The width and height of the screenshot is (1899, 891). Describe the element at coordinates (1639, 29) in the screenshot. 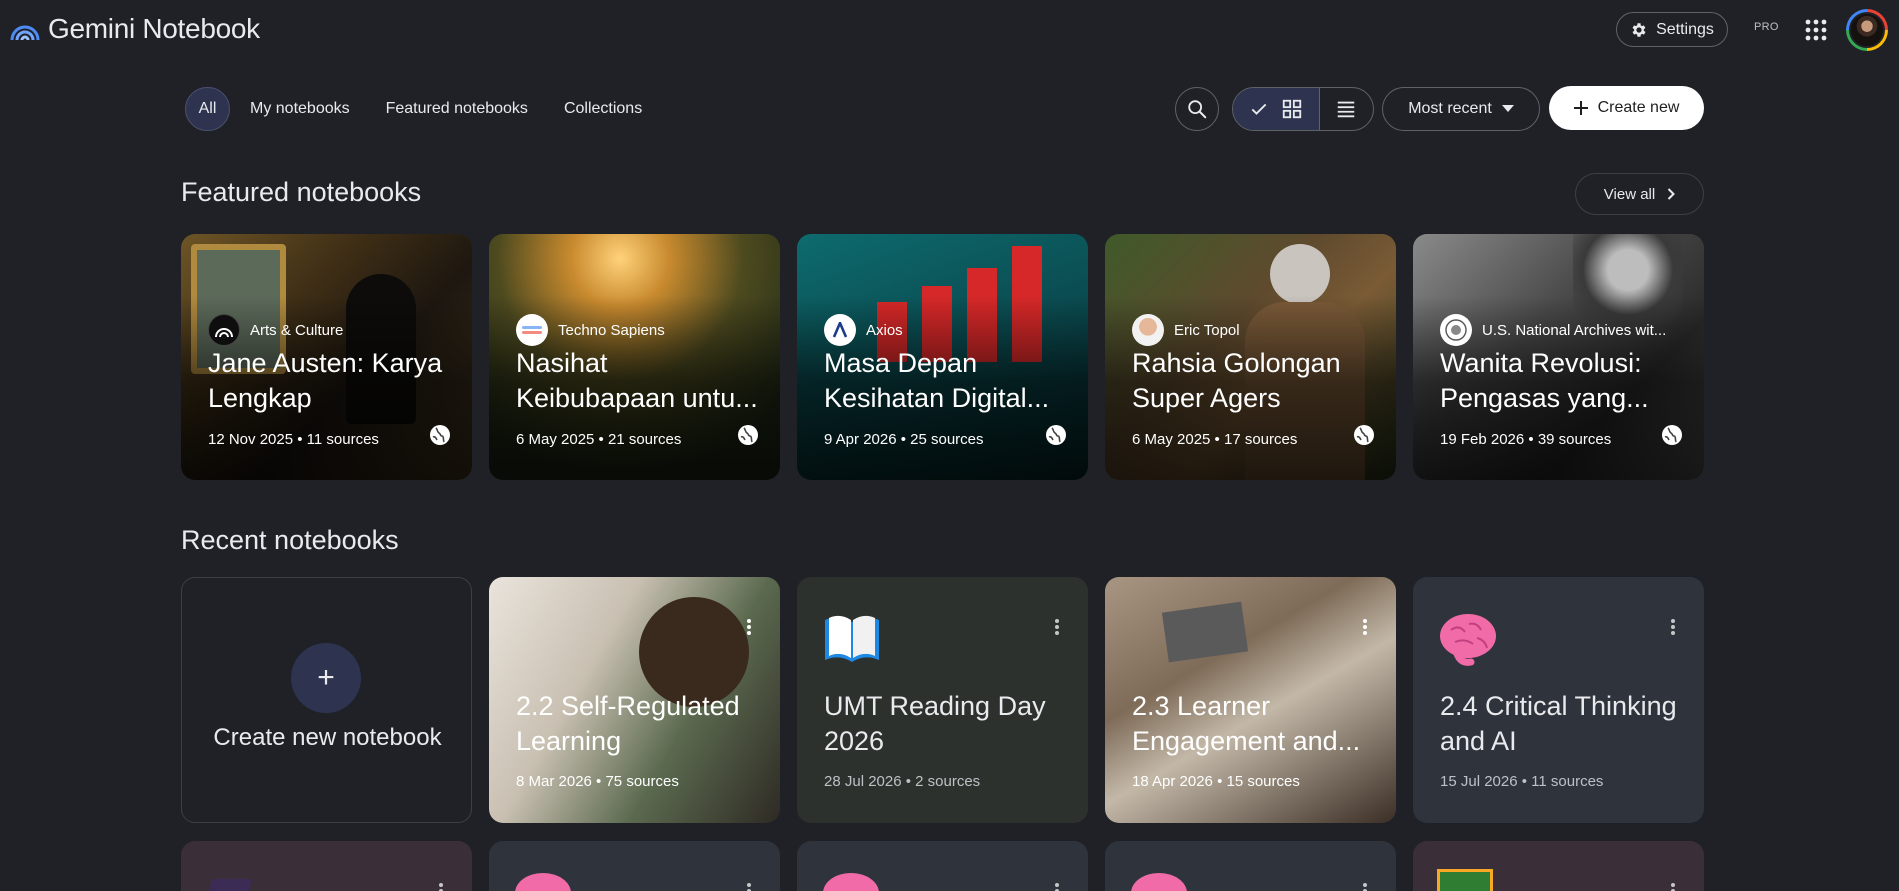

I see `gear-icon` at that location.